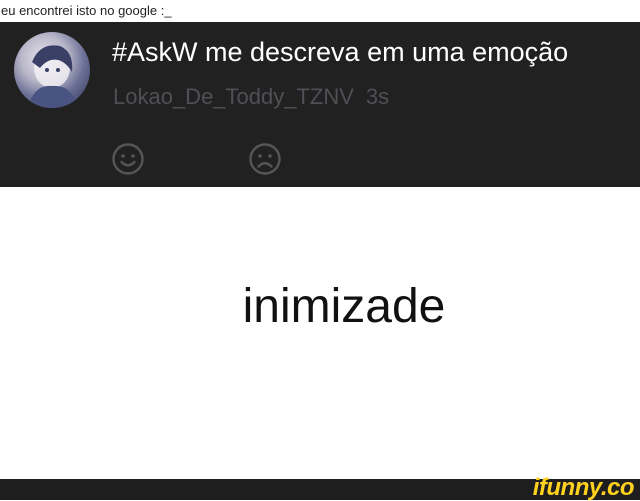  What do you see at coordinates (233, 96) in the screenshot?
I see `username: Lokao_De_Toddy_TZNV` at bounding box center [233, 96].